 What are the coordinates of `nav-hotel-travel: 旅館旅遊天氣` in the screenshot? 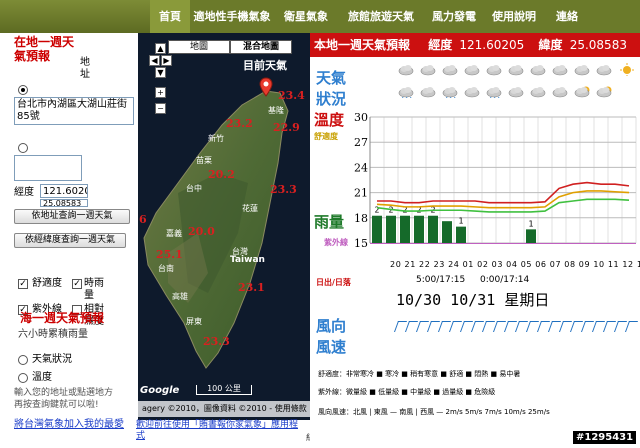 It's located at (381, 16).